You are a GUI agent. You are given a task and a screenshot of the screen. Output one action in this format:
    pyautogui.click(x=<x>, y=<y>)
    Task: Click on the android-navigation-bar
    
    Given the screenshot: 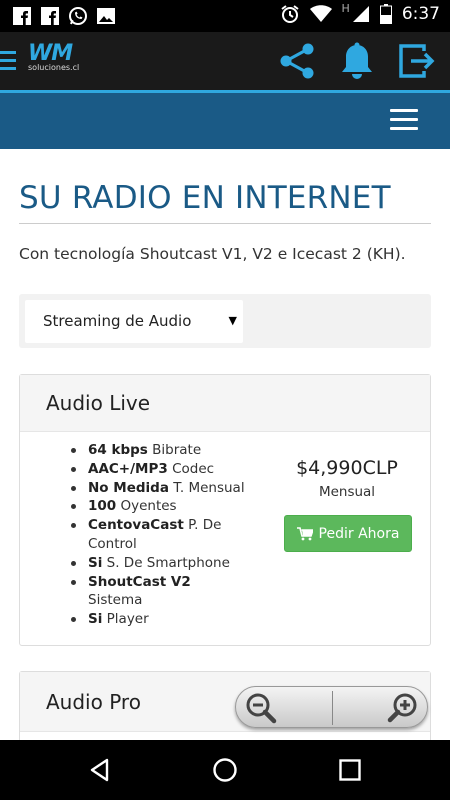 What is the action you would take?
    pyautogui.click(x=225, y=770)
    